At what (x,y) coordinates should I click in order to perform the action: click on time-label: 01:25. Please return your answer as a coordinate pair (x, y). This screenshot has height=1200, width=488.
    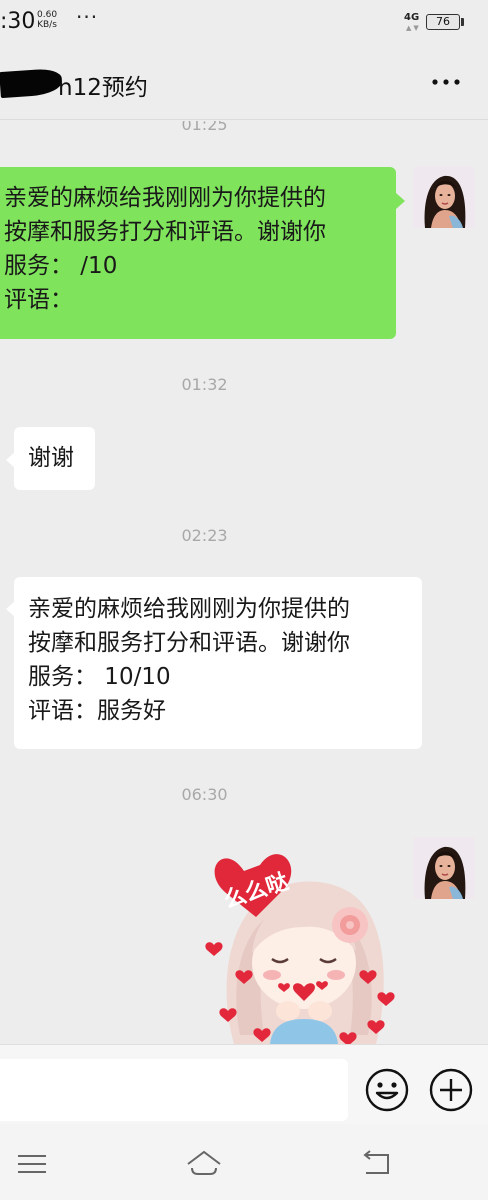
    Looking at the image, I should click on (204, 127).